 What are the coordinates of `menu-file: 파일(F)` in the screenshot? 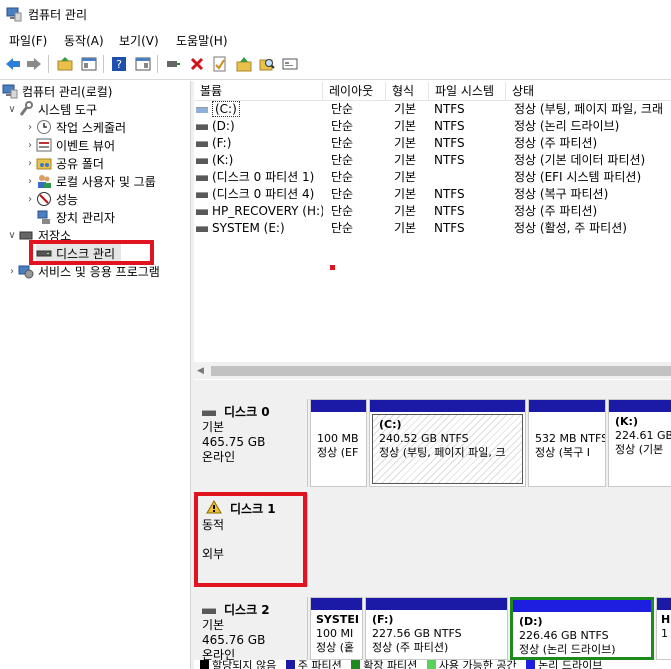 It's located at (28, 40).